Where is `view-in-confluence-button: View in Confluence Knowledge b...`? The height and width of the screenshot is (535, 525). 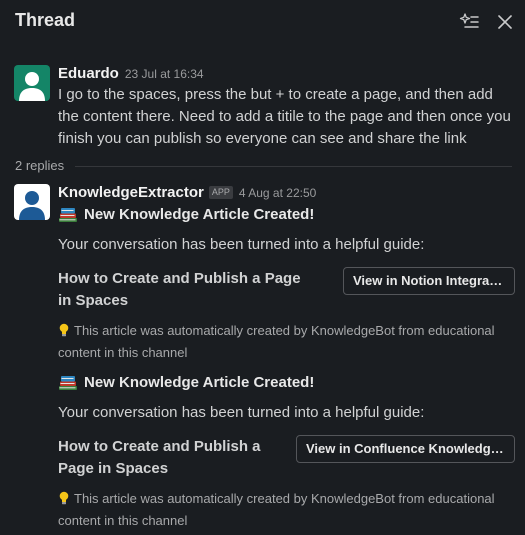
view-in-confluence-button: View in Confluence Knowledge b... is located at coordinates (405, 449).